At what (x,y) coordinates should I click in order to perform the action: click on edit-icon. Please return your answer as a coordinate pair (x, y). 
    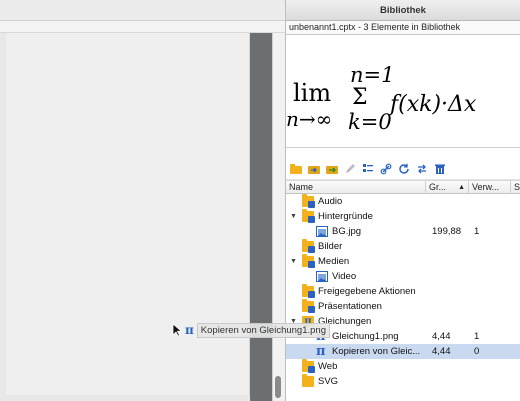
    Looking at the image, I should click on (350, 169).